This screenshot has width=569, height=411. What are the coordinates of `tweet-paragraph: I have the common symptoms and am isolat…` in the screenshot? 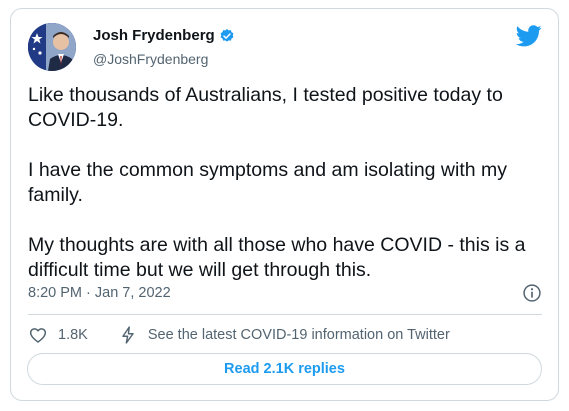 It's located at (268, 182).